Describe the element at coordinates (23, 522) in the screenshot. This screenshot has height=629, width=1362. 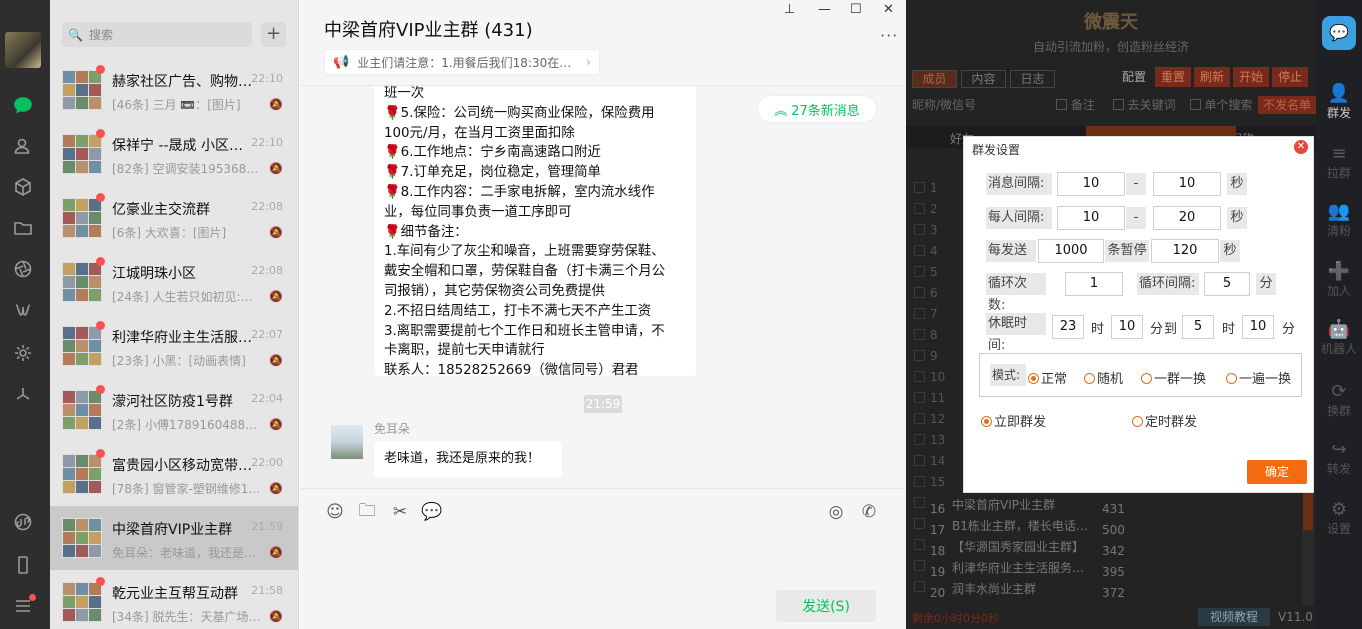
I see `mini-program-icon` at that location.